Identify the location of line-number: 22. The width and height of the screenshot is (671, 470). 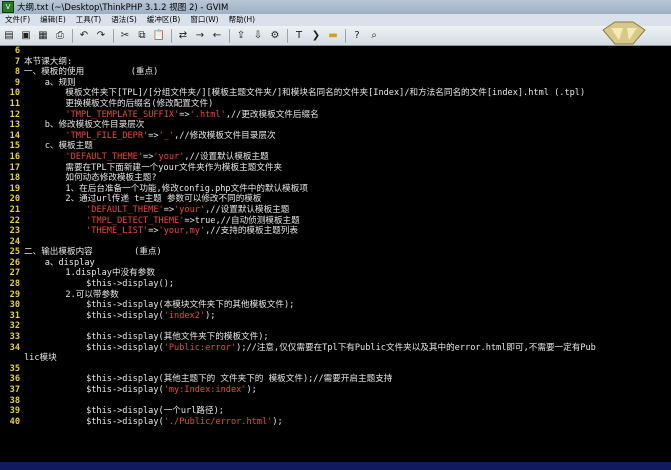
(14, 220).